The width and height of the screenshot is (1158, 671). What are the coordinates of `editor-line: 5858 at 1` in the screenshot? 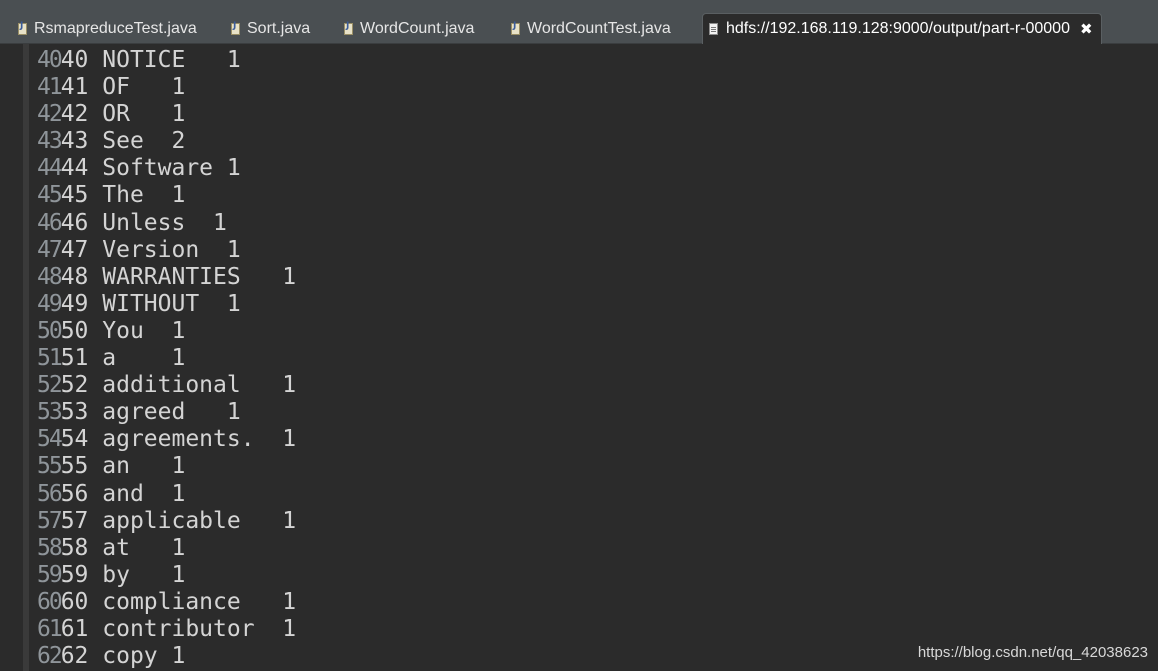 It's located at (166, 548).